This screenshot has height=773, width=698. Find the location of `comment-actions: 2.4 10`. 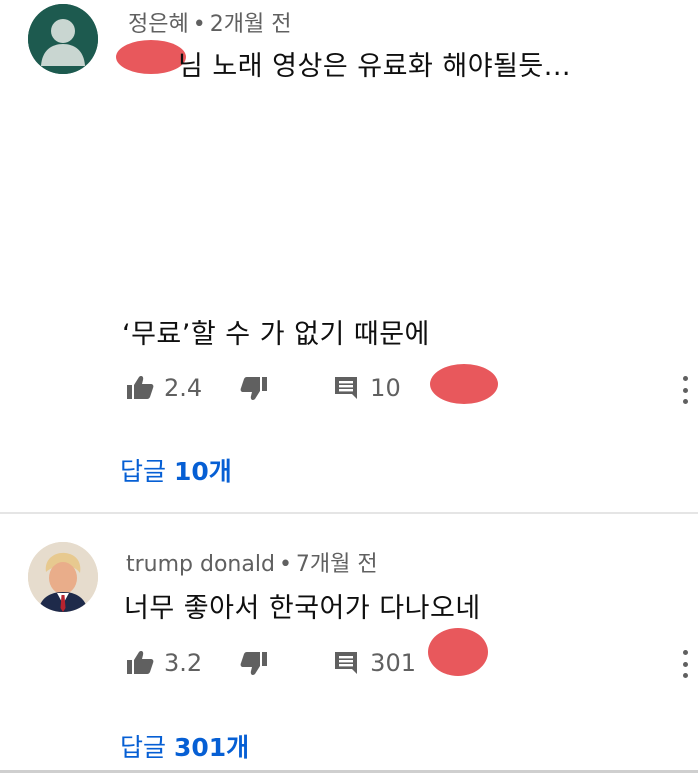

comment-actions: 2.4 10 is located at coordinates (263, 388).